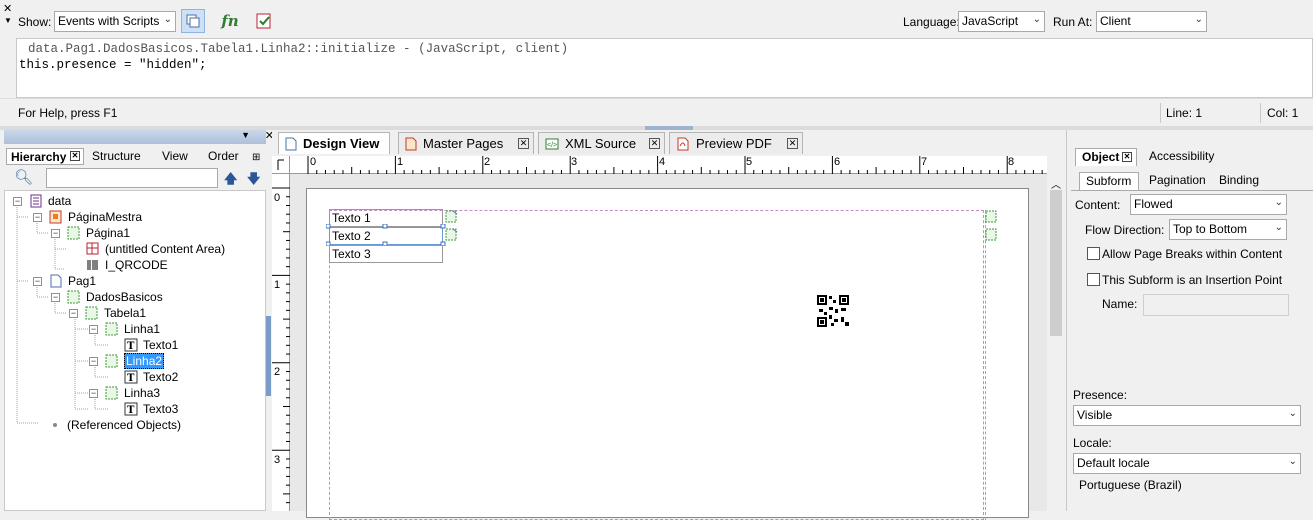  What do you see at coordinates (281, 342) in the screenshot?
I see `vertical-ruler: 0 1 2 3` at bounding box center [281, 342].